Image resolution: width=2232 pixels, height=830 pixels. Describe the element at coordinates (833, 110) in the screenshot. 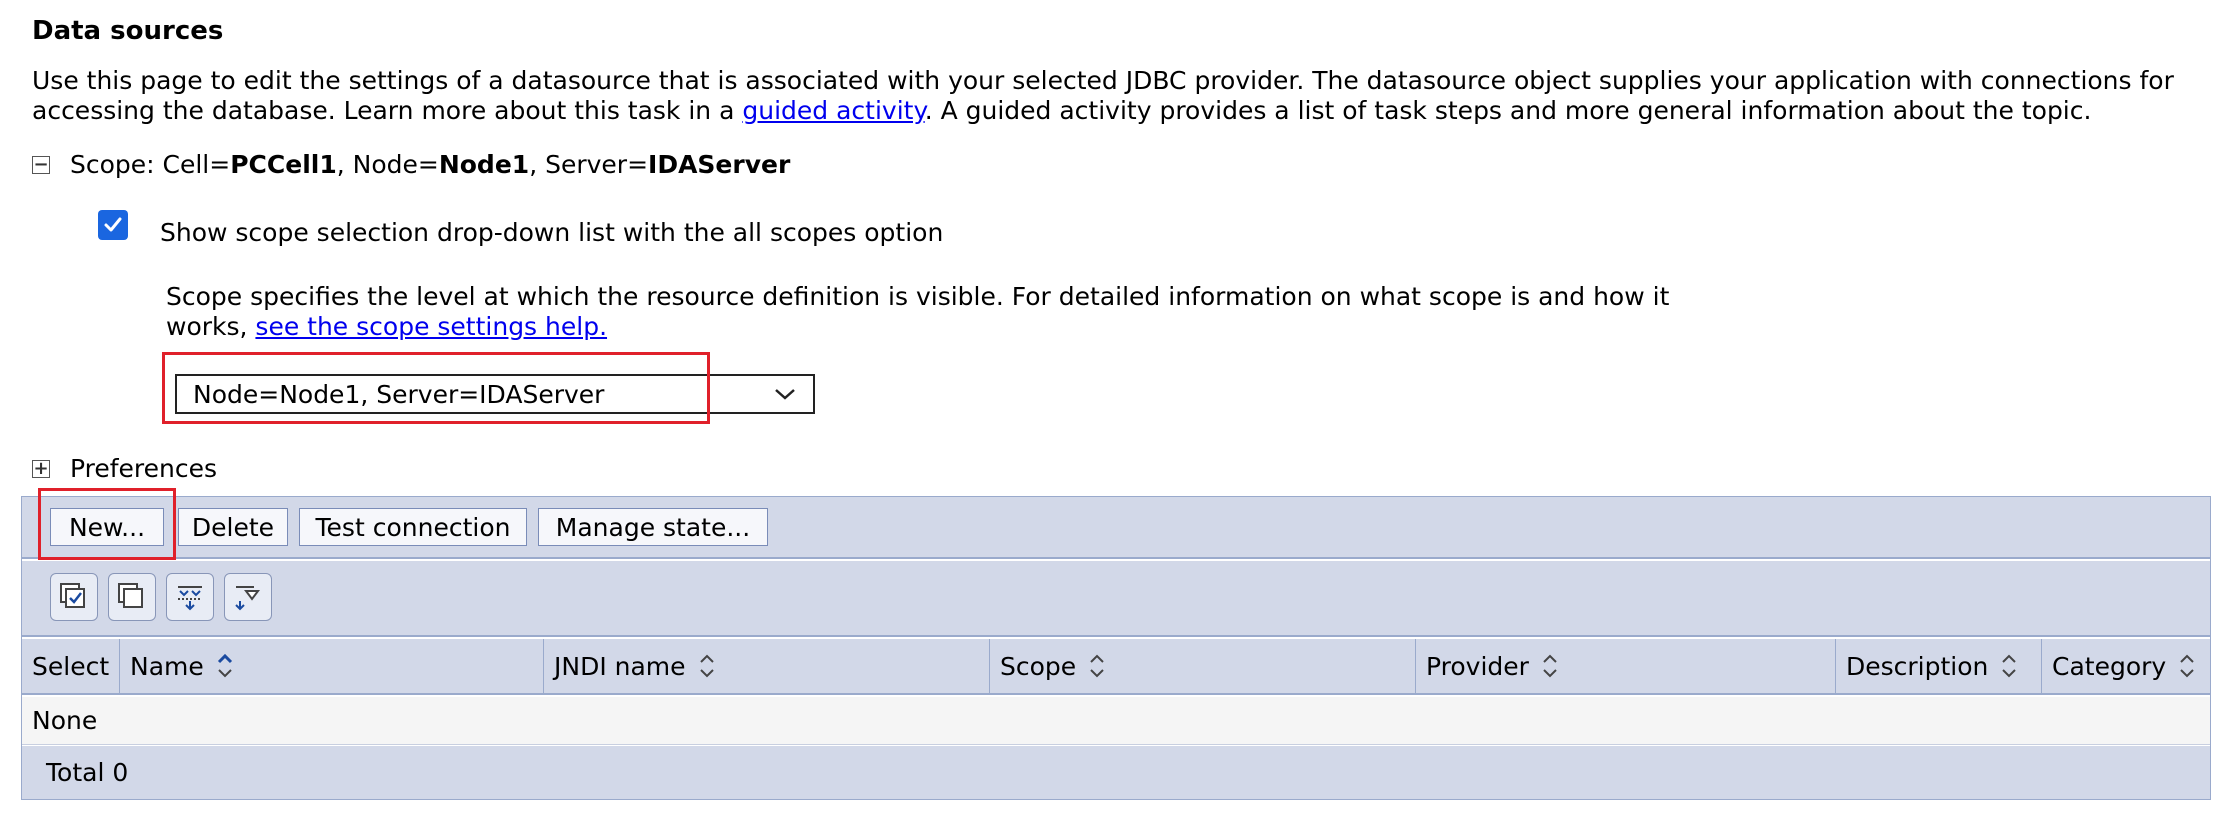

I see `guided-activity-link: guided activity` at that location.